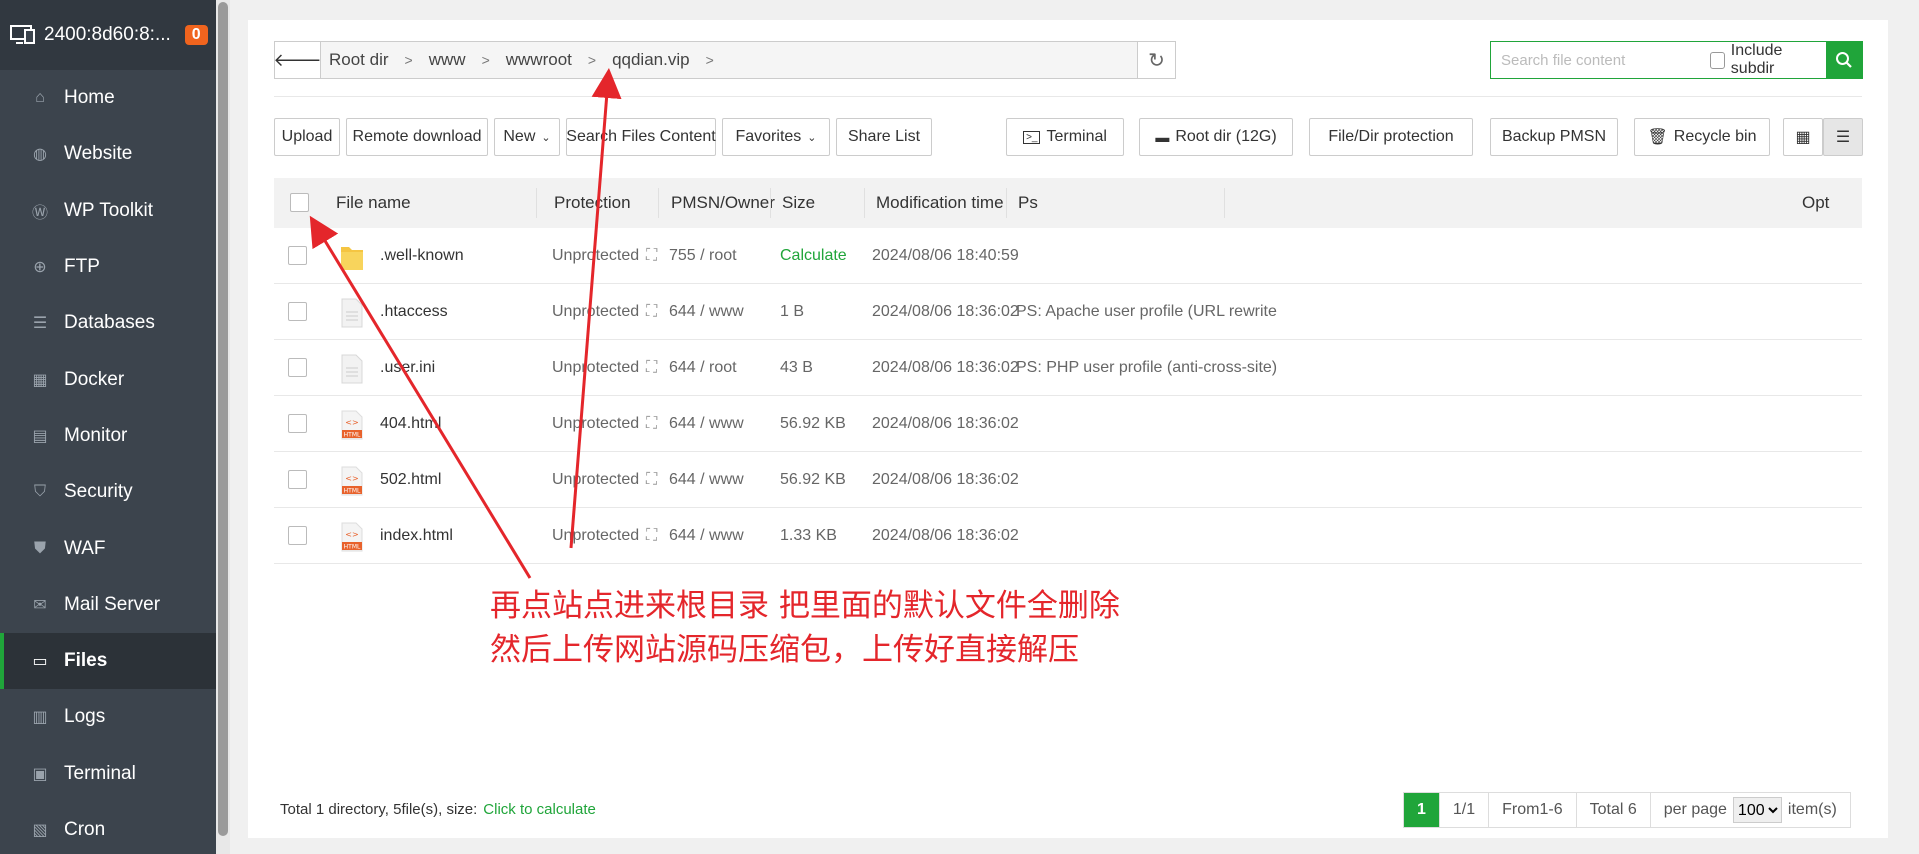 The width and height of the screenshot is (1919, 854). I want to click on root-dir-button: ▬ Root dir (12G), so click(1216, 137).